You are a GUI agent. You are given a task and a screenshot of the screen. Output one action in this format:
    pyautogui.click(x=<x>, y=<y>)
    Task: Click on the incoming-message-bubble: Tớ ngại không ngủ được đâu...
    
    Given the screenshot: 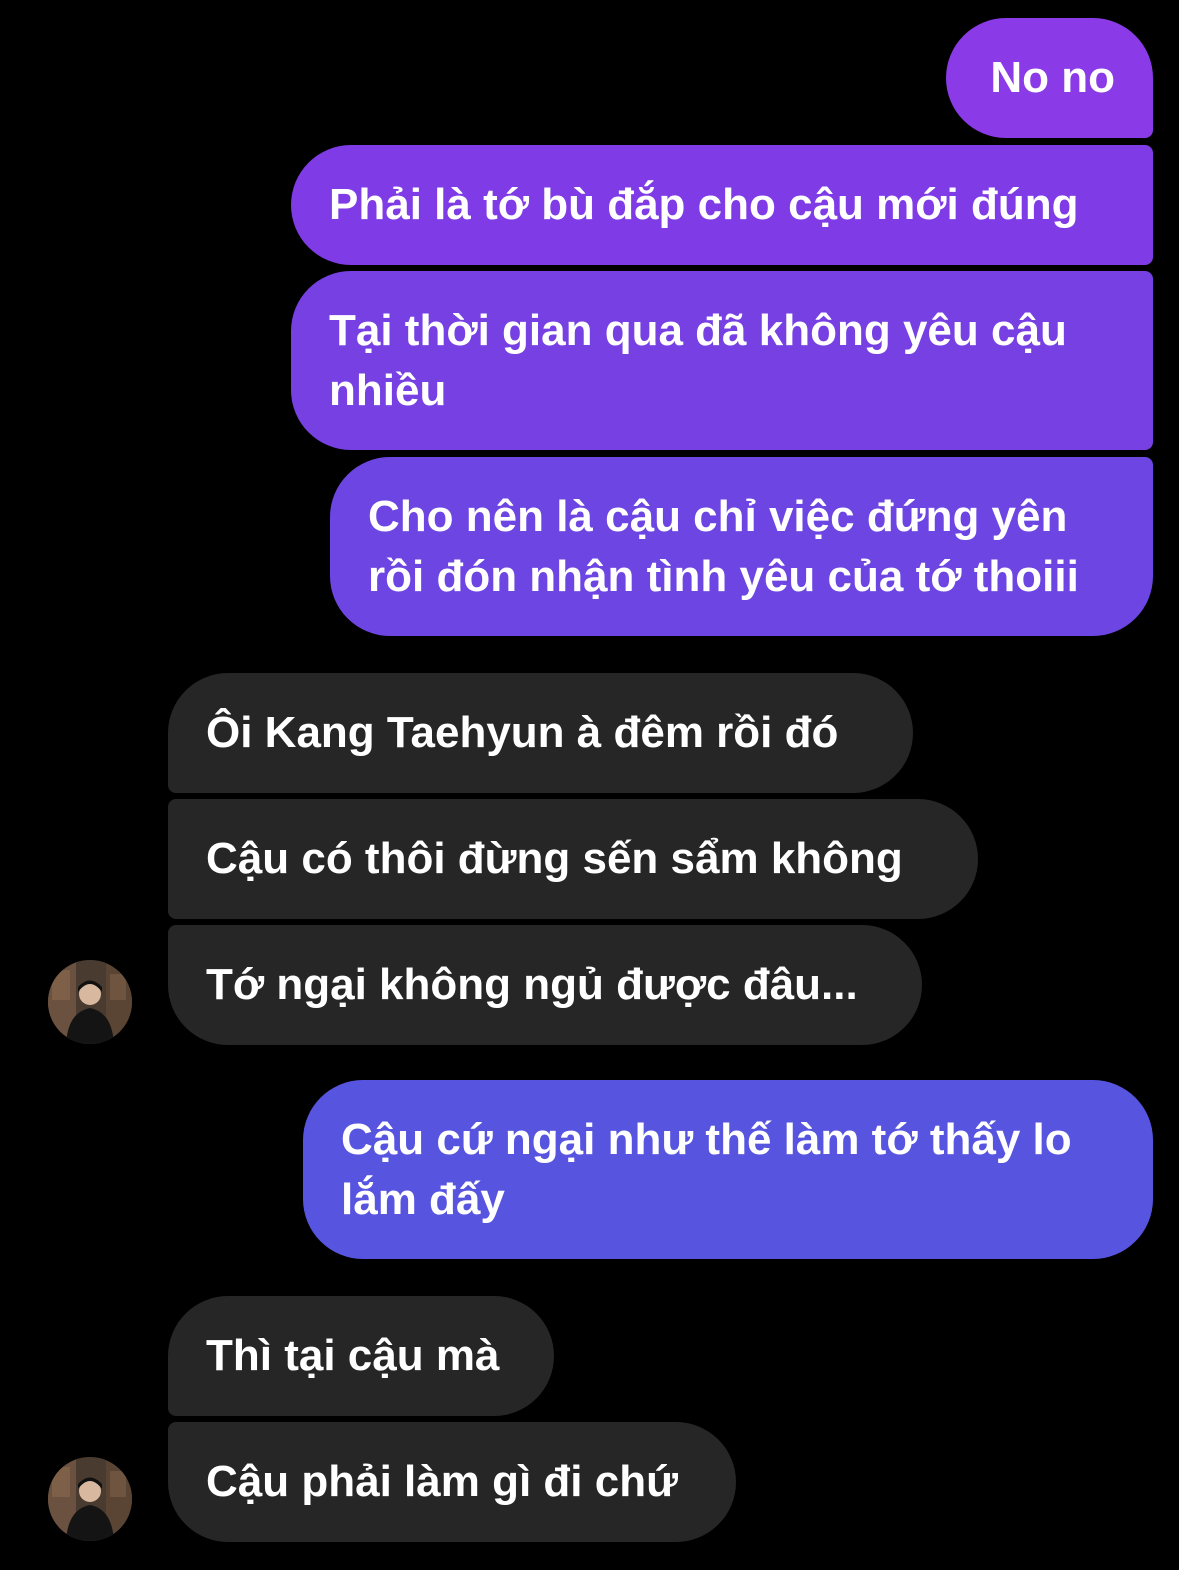 What is the action you would take?
    pyautogui.click(x=545, y=985)
    